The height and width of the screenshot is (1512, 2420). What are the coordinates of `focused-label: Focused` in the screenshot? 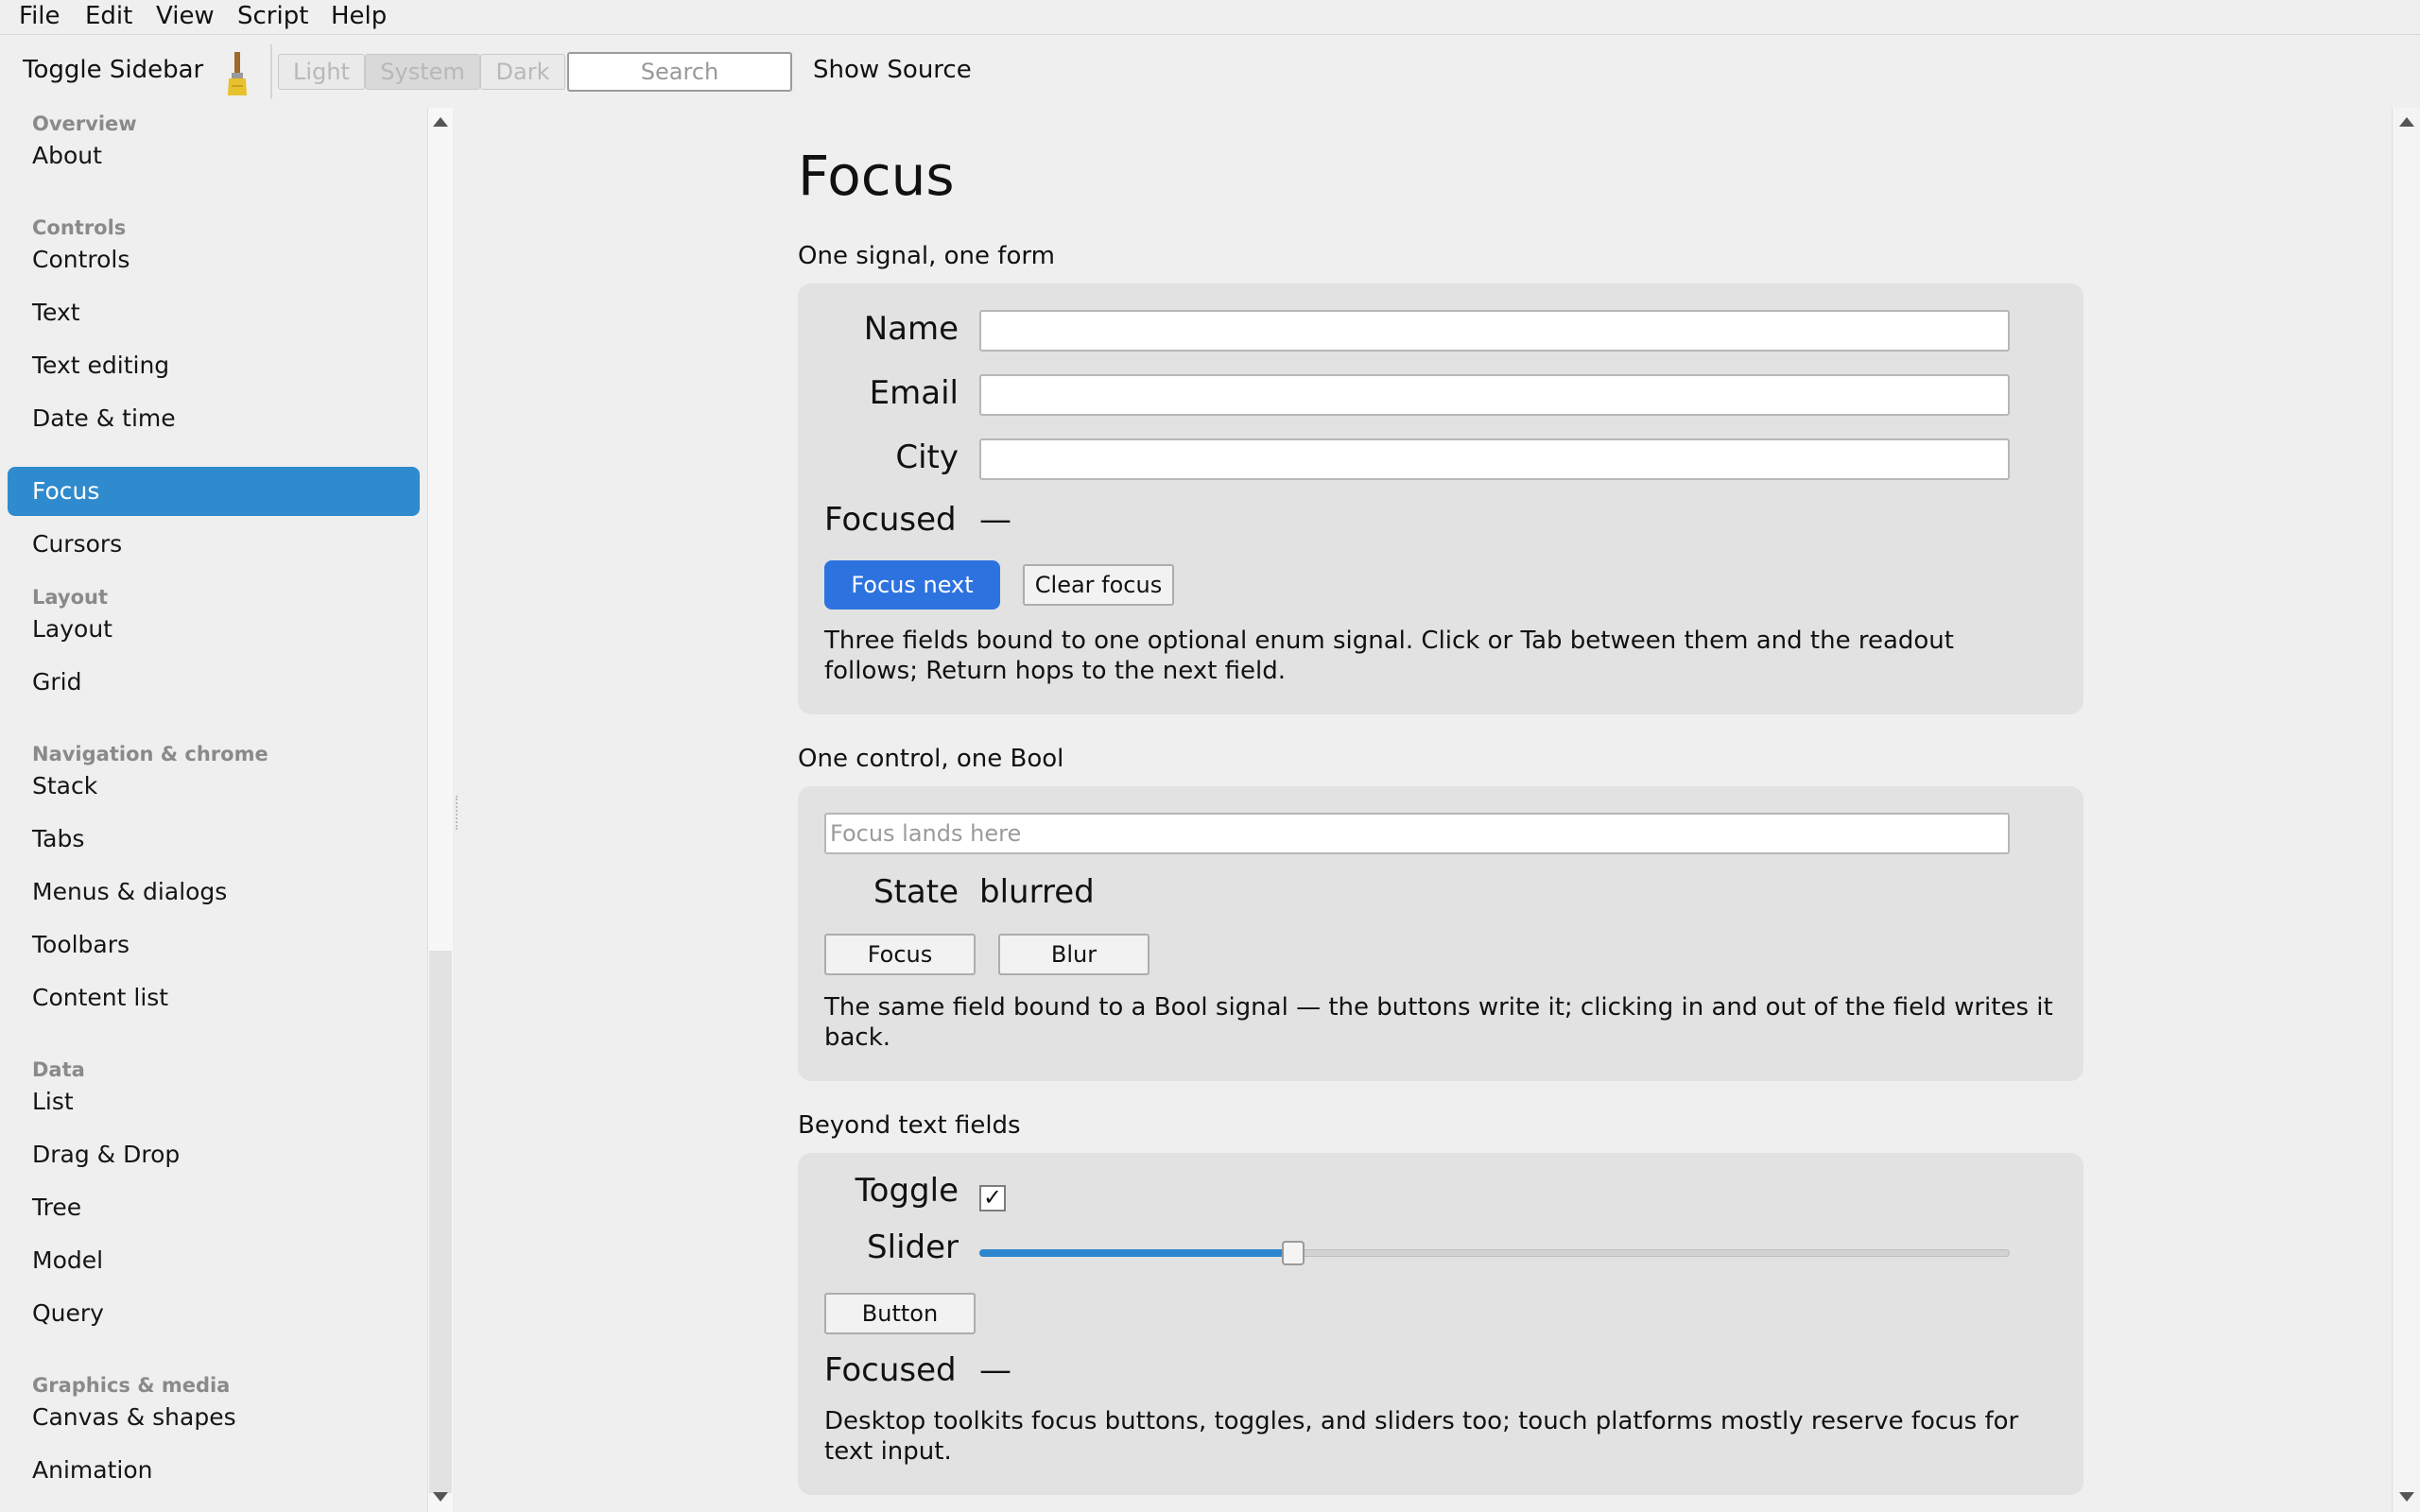 It's located at (890, 520).